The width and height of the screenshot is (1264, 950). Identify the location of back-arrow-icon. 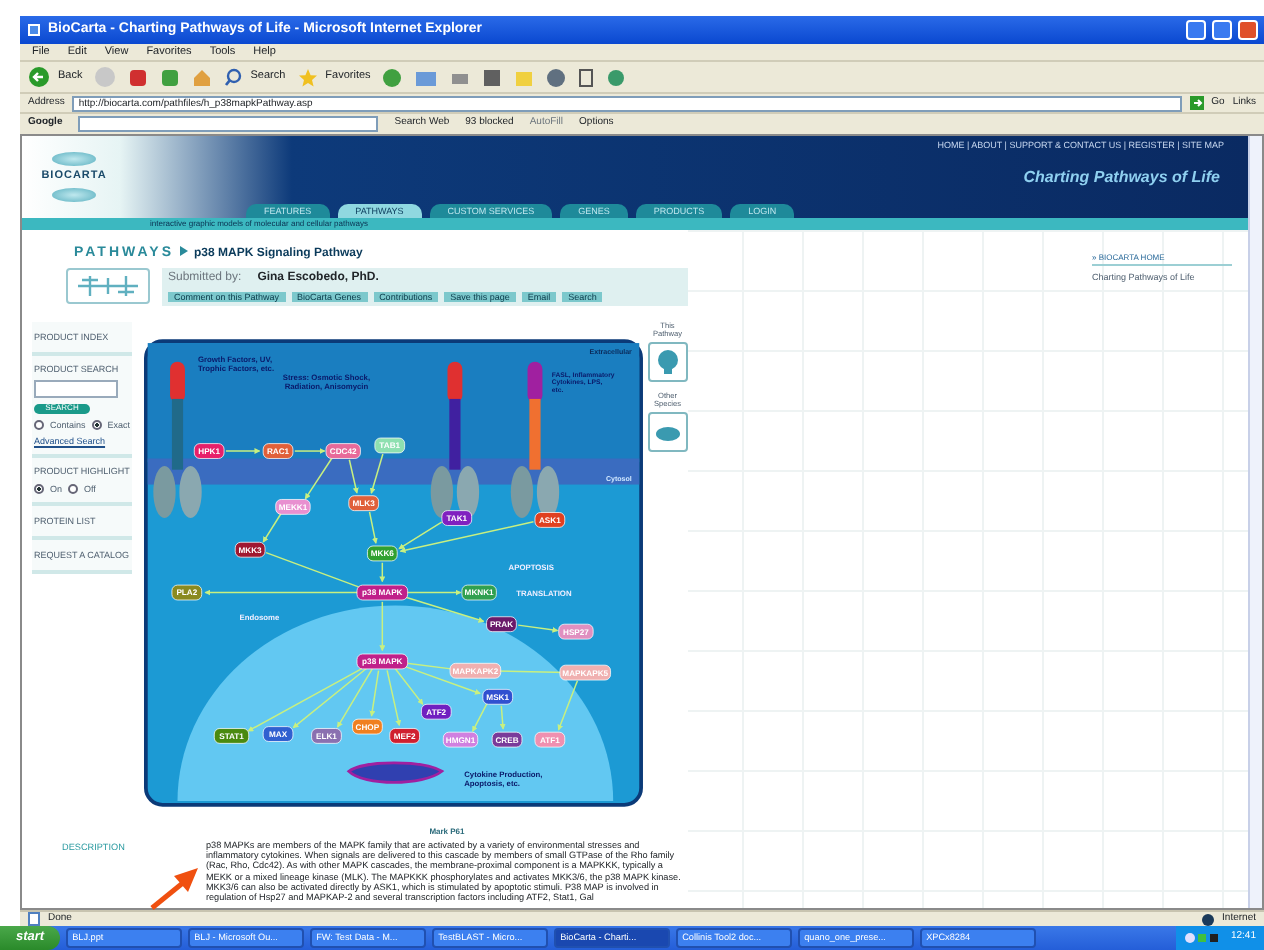
(39, 77).